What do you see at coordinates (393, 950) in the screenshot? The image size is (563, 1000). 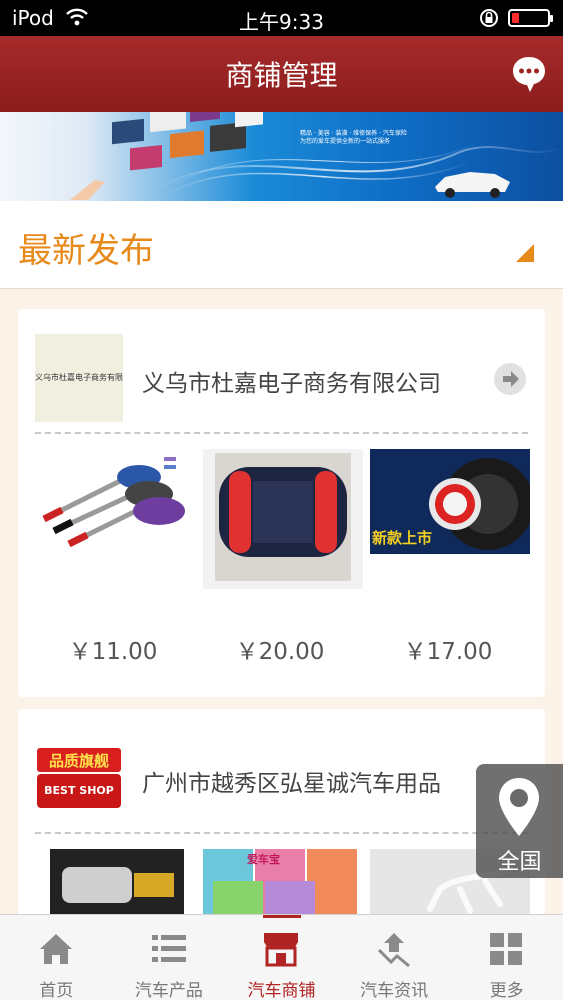 I see `news-icon` at bounding box center [393, 950].